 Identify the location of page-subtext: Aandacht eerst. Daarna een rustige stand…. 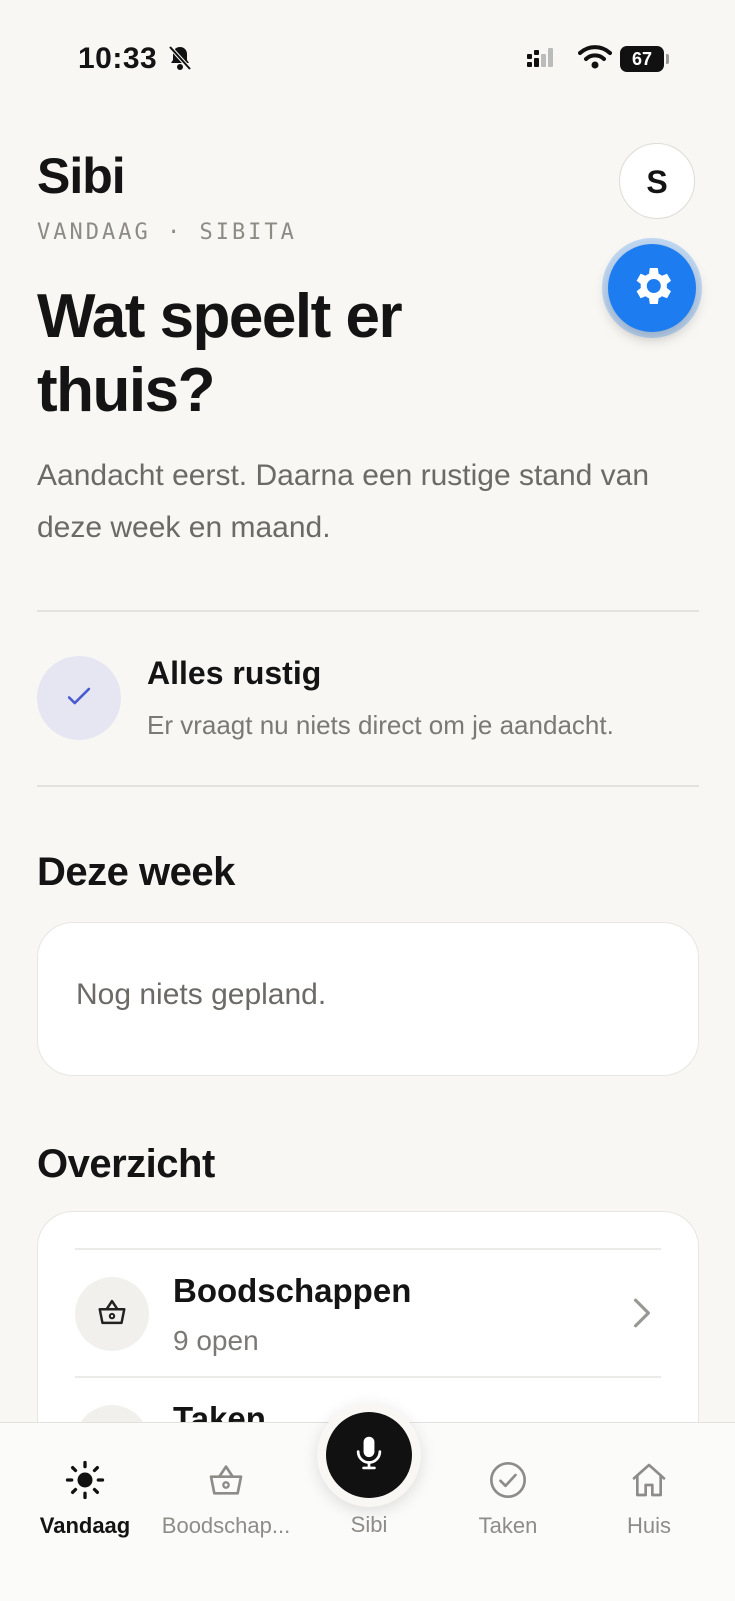
(343, 501).